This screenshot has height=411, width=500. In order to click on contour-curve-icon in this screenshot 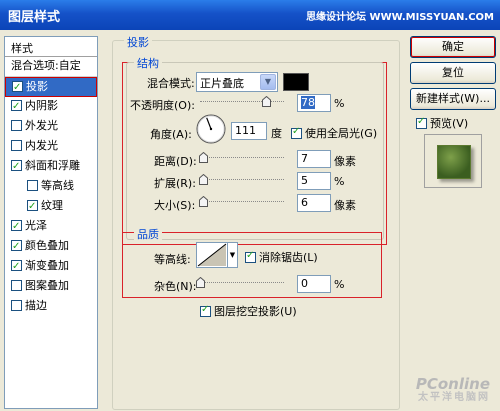, I will do `click(212, 255)`.